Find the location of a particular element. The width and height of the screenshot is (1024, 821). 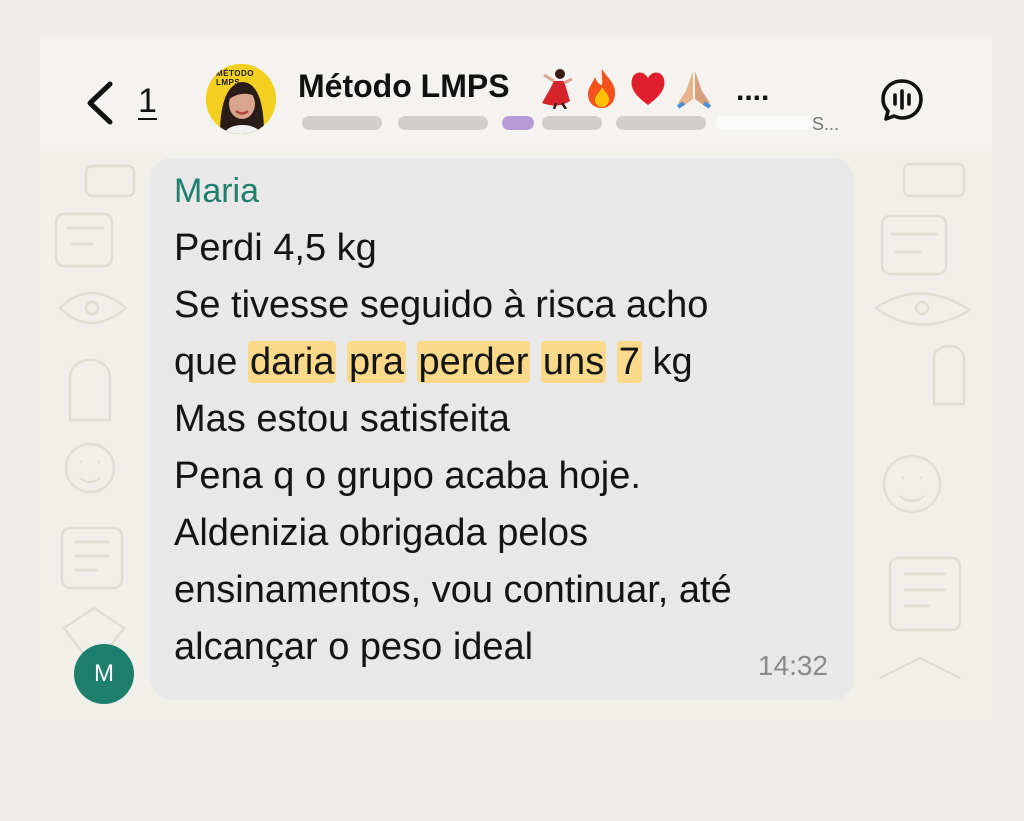

chat-title: Método LMPS is located at coordinates (404, 86).